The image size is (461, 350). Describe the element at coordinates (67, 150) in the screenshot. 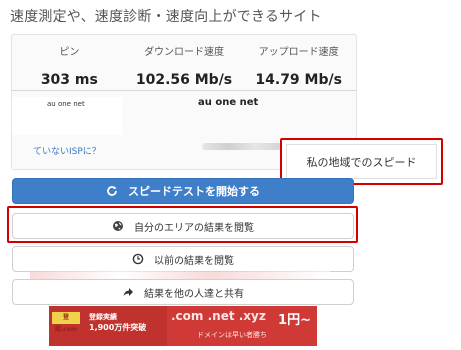

I see `wrong-isp-link: ていないISPに？` at that location.